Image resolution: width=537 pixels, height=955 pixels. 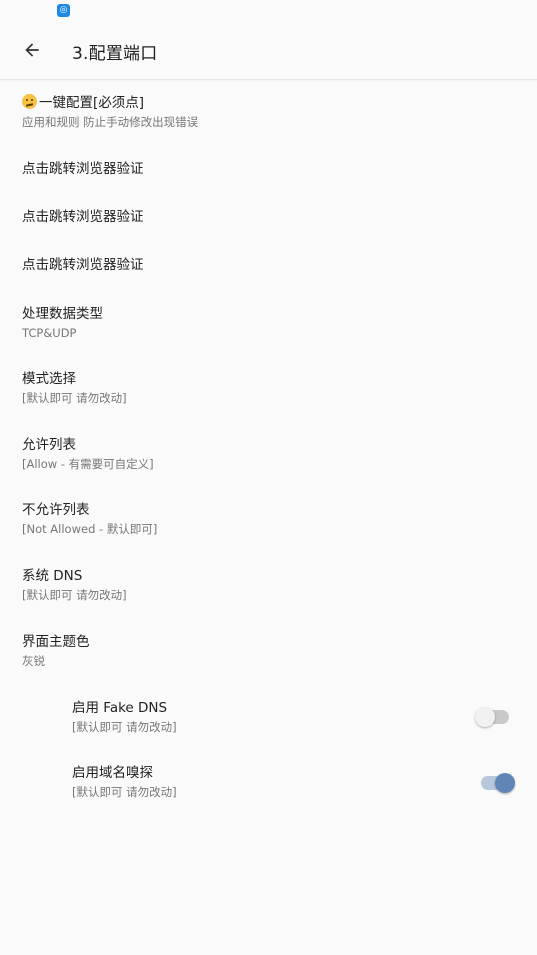 I want to click on item-title: 允许列表, so click(x=49, y=445).